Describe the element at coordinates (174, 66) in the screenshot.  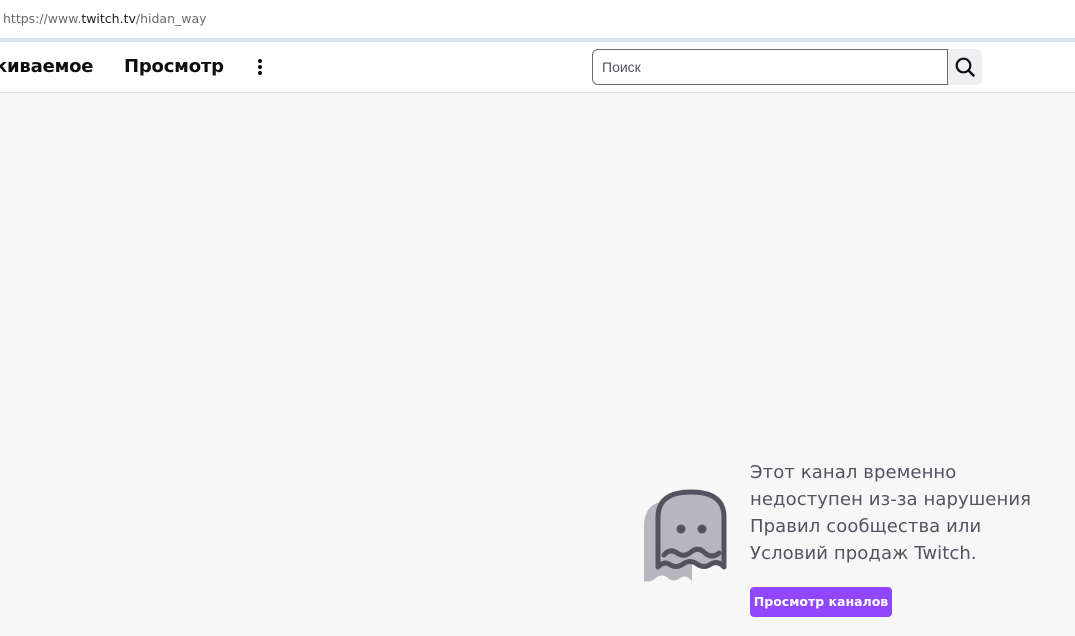
I see `nav-link-browse: Просмотр` at that location.